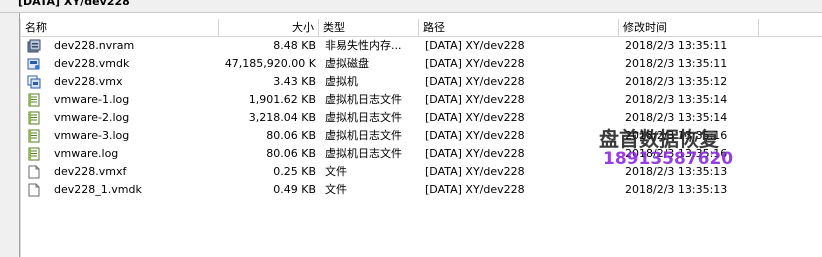  Describe the element at coordinates (369, 27) in the screenshot. I see `column-type-header: 类型` at that location.